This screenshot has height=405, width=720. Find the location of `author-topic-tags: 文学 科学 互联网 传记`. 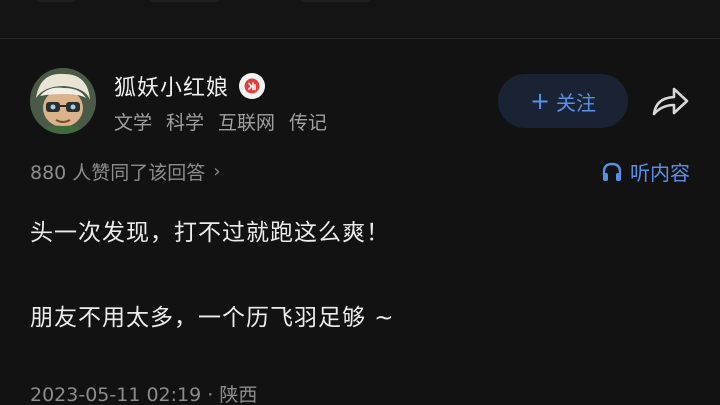

author-topic-tags: 文学 科学 互联网 传记 is located at coordinates (220, 121).